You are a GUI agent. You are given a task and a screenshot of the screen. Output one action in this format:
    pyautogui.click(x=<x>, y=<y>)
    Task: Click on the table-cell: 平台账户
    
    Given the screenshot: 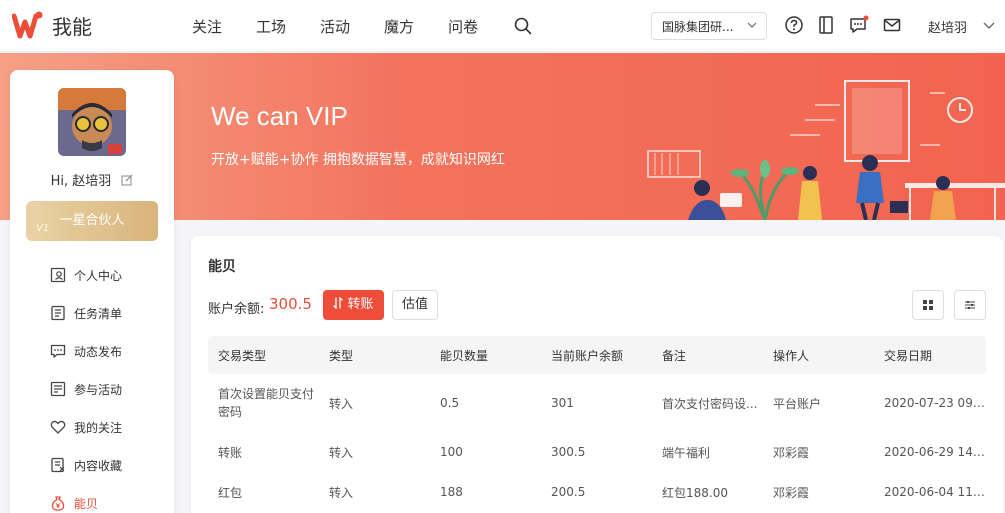 What is the action you would take?
    pyautogui.click(x=797, y=403)
    